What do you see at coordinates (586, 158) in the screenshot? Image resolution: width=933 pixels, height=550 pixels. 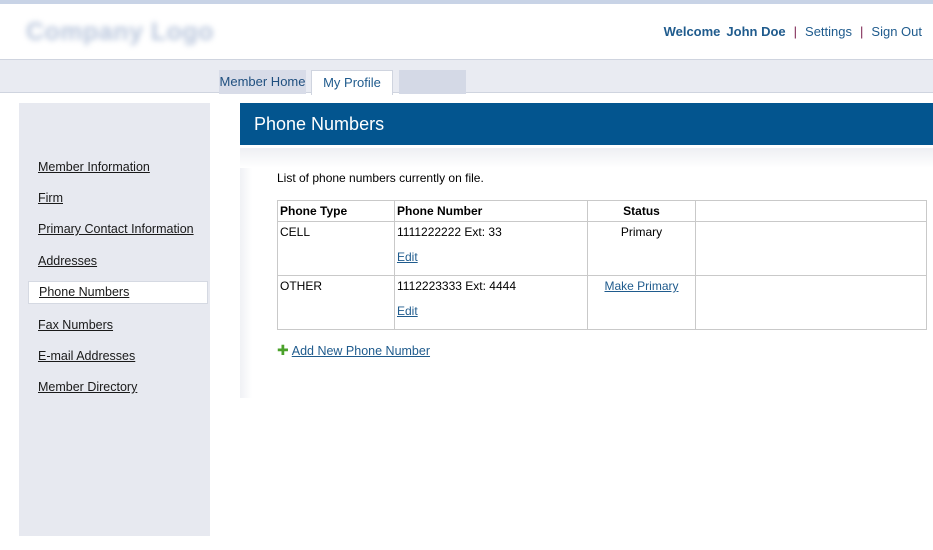 I see `content-panel-shadow` at bounding box center [586, 158].